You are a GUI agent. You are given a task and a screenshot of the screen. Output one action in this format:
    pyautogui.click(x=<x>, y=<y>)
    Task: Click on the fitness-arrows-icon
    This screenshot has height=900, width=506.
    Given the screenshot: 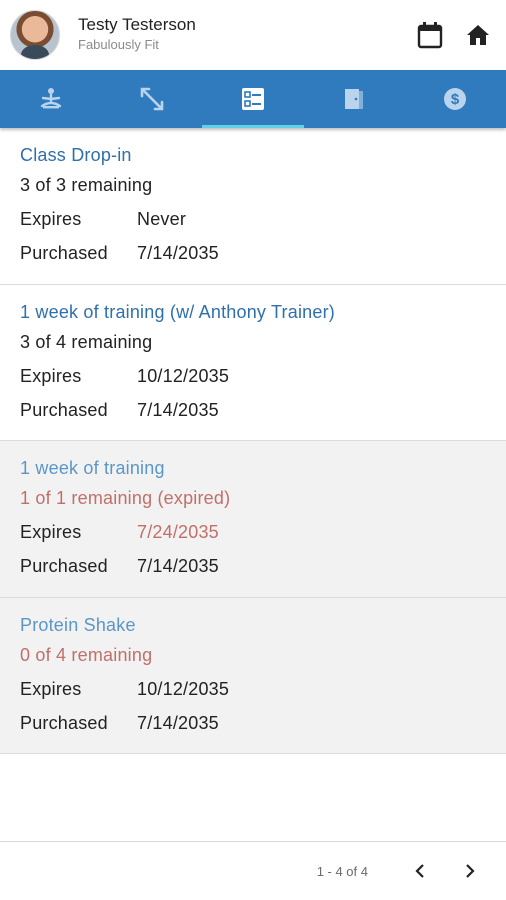 What is the action you would take?
    pyautogui.click(x=152, y=99)
    